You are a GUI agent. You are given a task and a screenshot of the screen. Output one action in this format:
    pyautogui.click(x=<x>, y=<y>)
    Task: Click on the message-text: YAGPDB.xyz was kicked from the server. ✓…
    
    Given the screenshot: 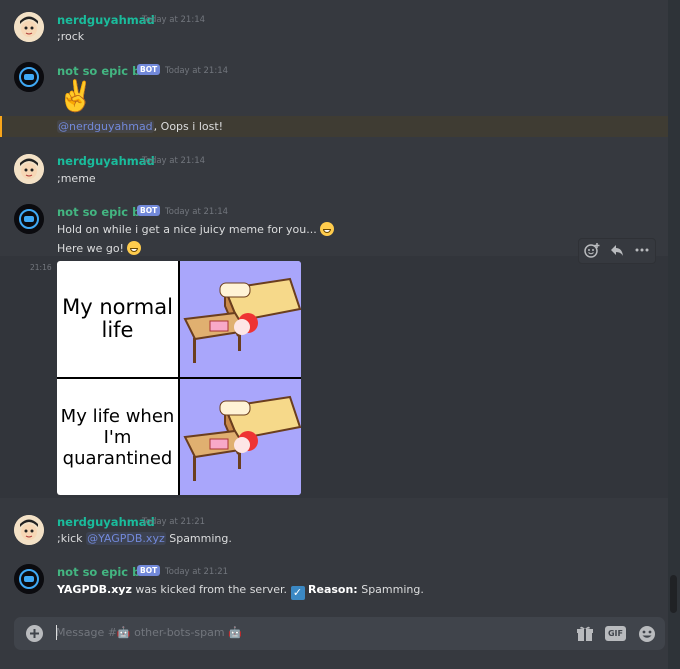 What is the action you would take?
    pyautogui.click(x=240, y=591)
    